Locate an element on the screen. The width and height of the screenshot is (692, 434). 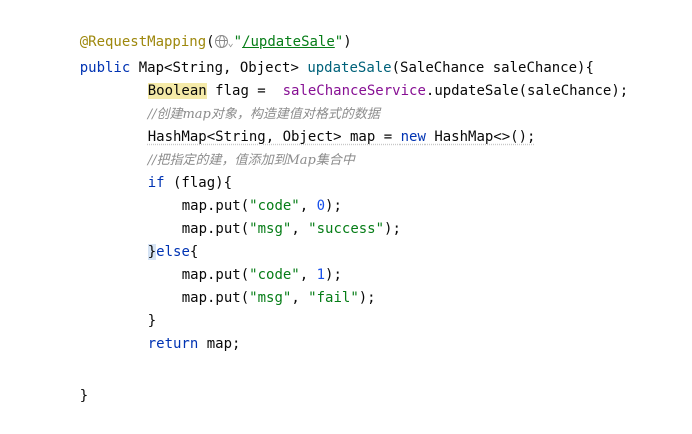
code-line-10: }else{ is located at coordinates (173, 252).